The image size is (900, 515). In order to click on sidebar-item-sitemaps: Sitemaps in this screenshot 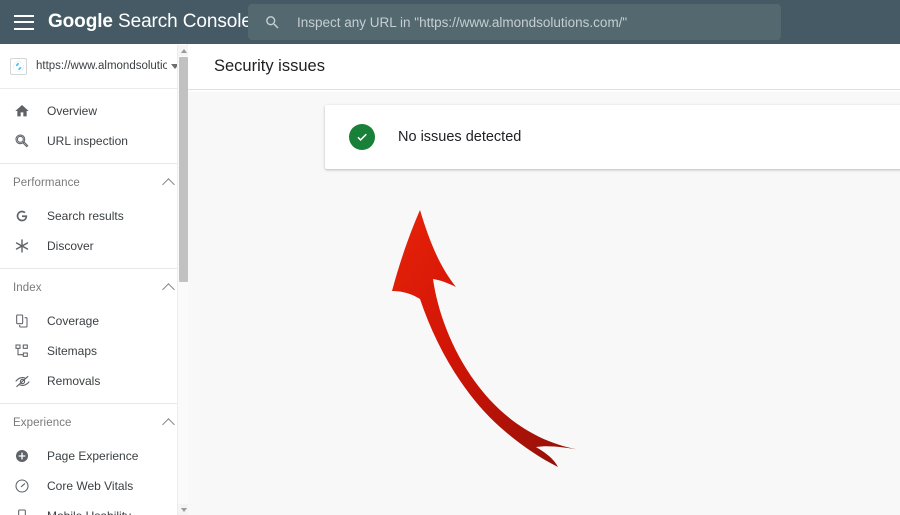, I will do `click(93, 351)`.